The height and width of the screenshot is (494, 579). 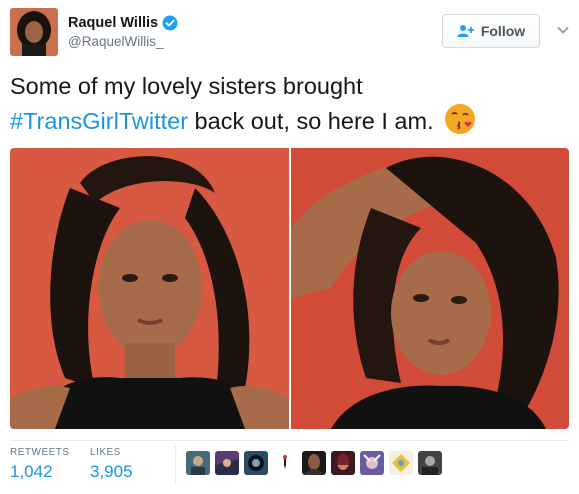 What do you see at coordinates (311, 121) in the screenshot?
I see `tweet-text-line2: back out, so here I am.` at bounding box center [311, 121].